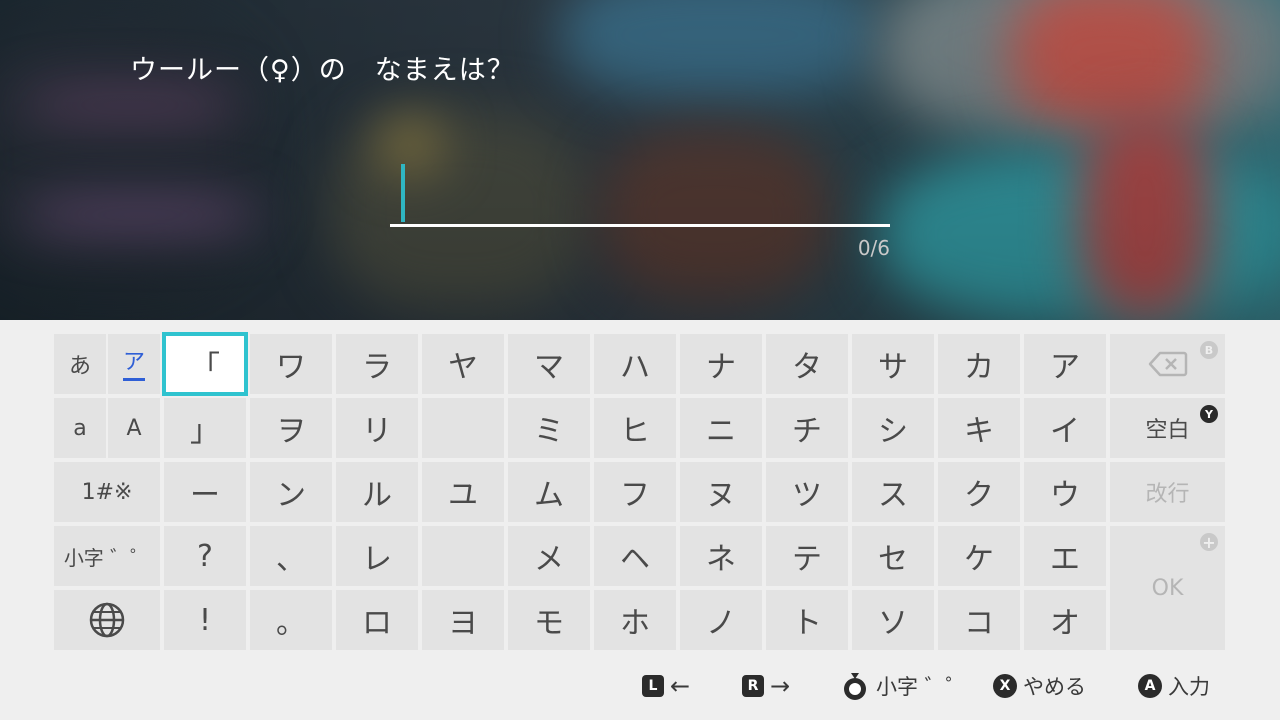 The image size is (1280, 720). Describe the element at coordinates (377, 428) in the screenshot. I see `char-key: リ` at that location.